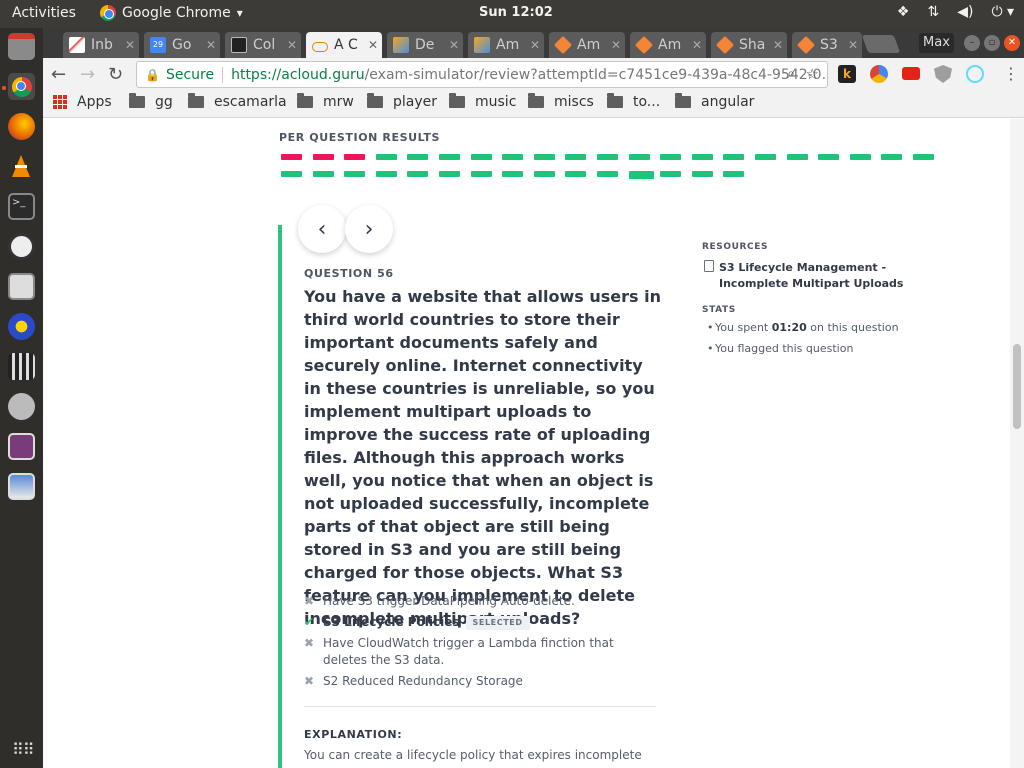 Image resolution: width=1024 pixels, height=768 pixels. What do you see at coordinates (23, 749) in the screenshot?
I see `show-applications-icon: ⠿⠿` at bounding box center [23, 749].